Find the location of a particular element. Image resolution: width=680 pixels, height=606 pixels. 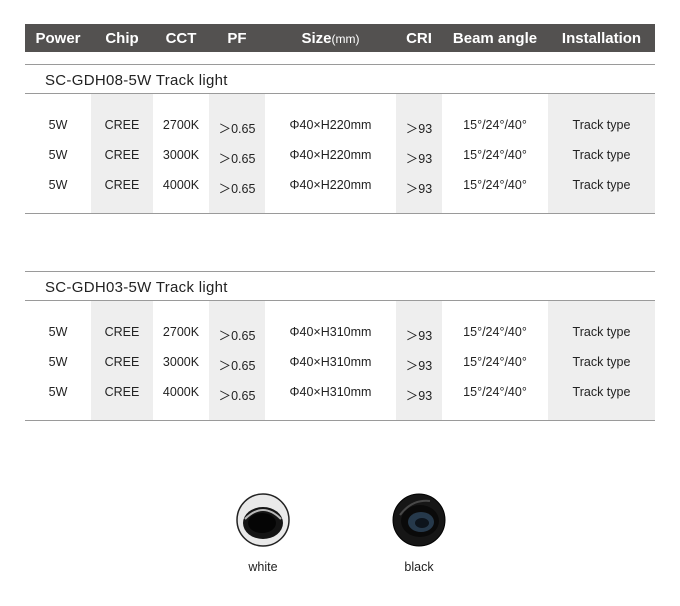

header-size: Size(mm) is located at coordinates (330, 38).